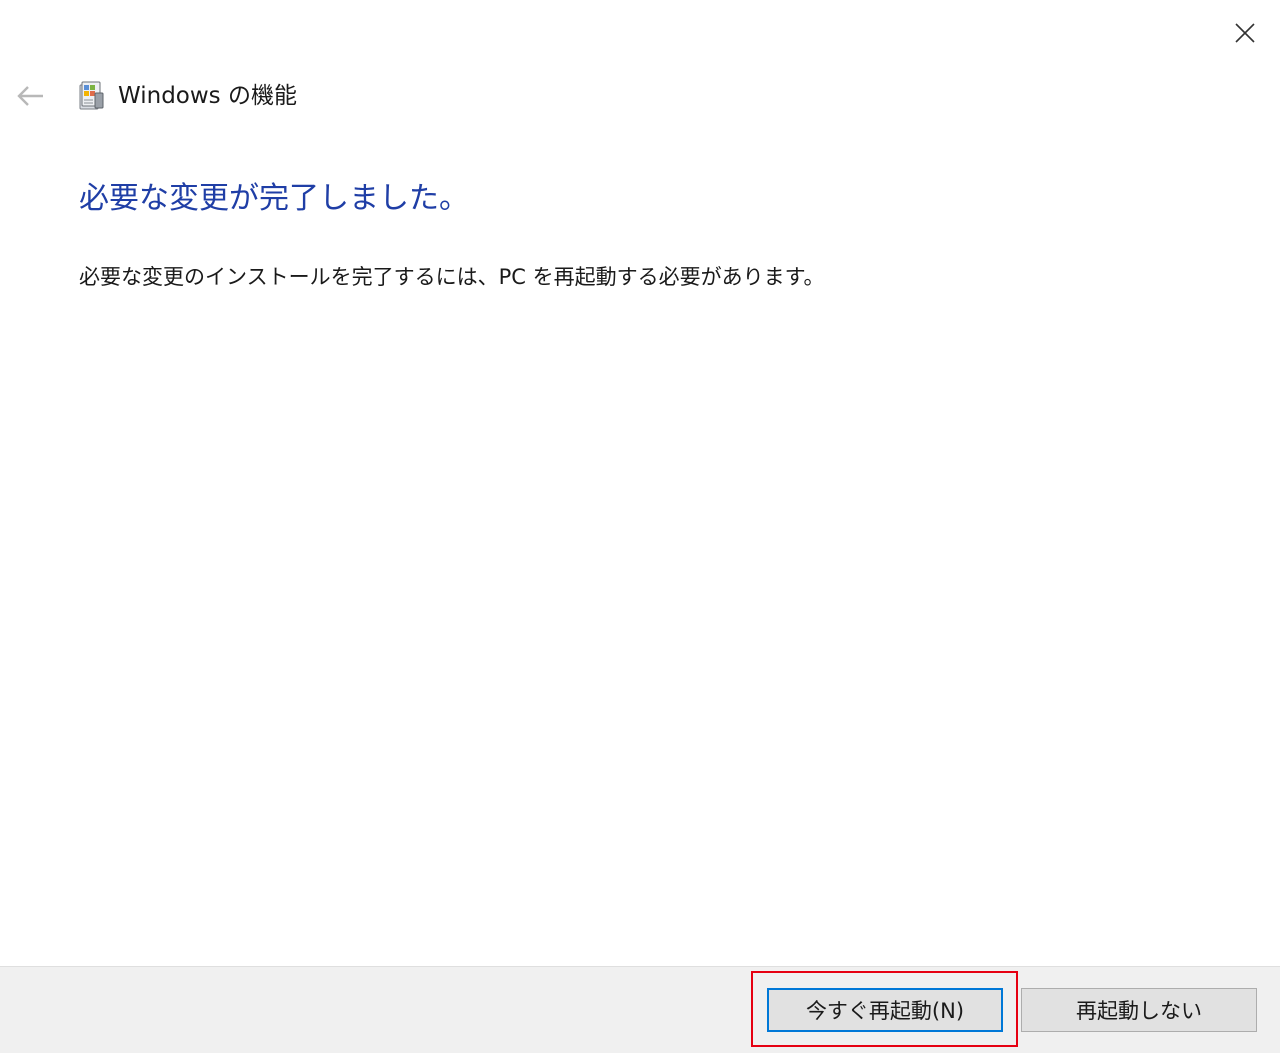 Image resolution: width=1280 pixels, height=1053 pixels. I want to click on back-button, so click(30, 96).